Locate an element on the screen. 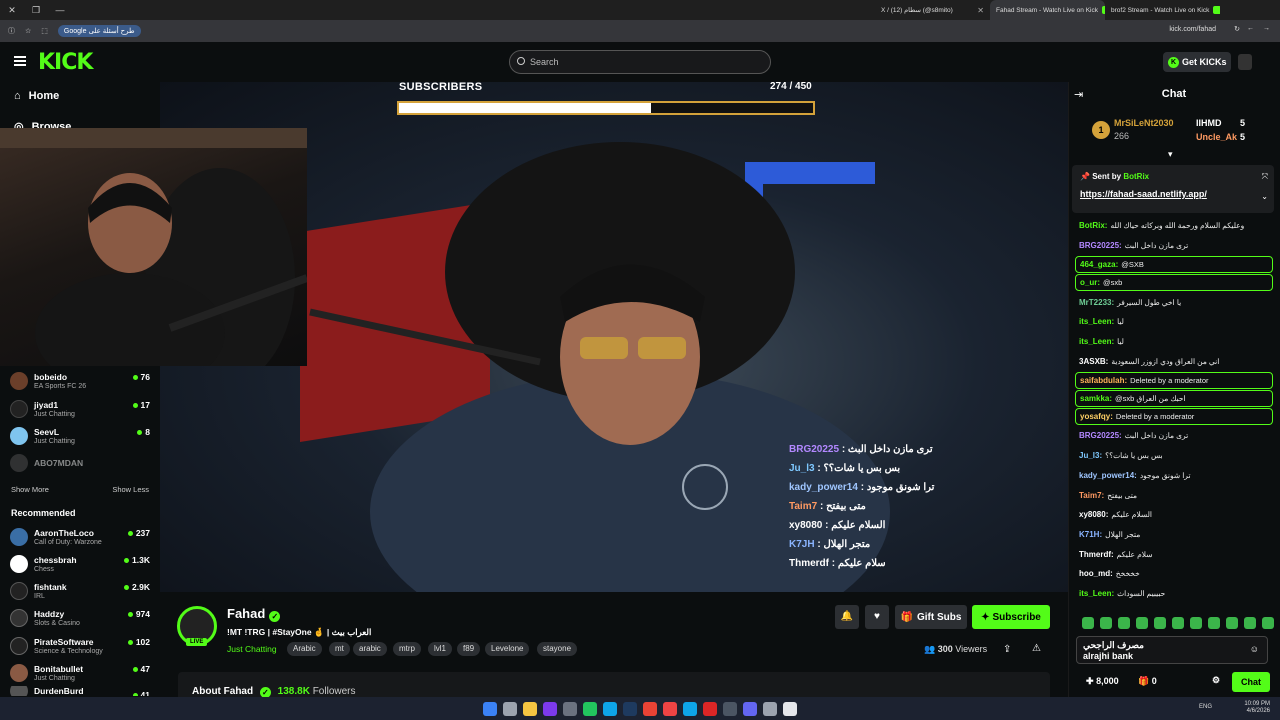  close-window-icon: ✕ is located at coordinates (12, 10).